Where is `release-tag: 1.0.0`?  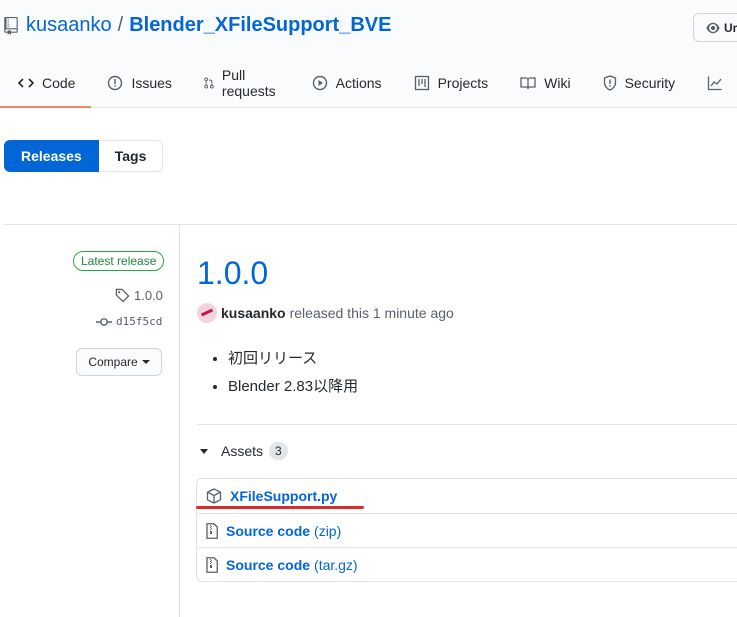 release-tag: 1.0.0 is located at coordinates (139, 295).